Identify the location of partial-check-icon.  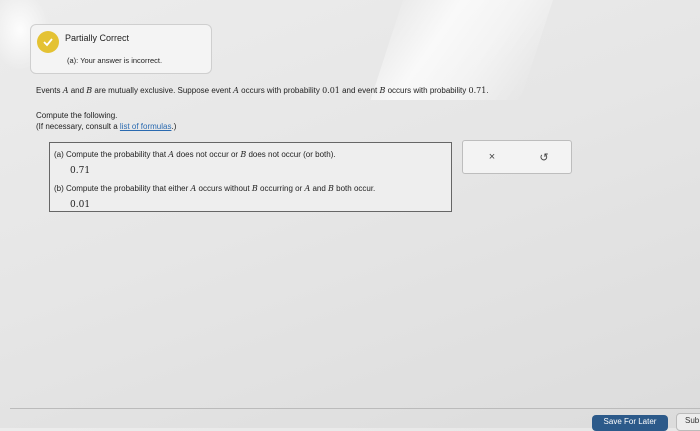
(48, 42).